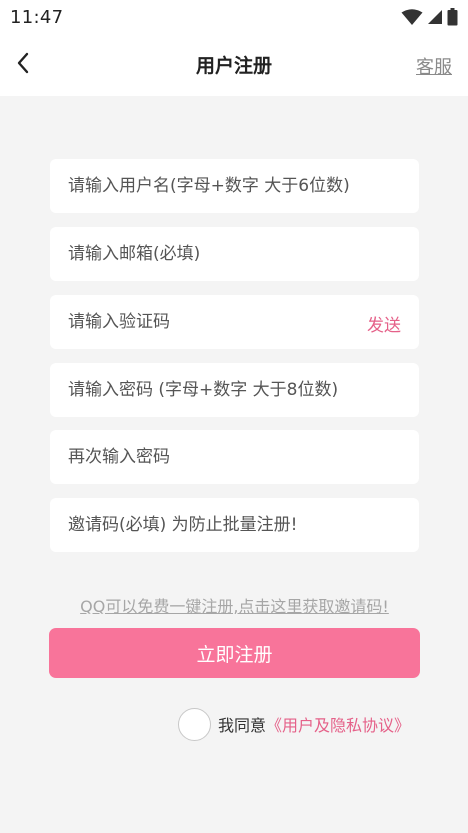 The width and height of the screenshot is (468, 833). Describe the element at coordinates (37, 17) in the screenshot. I see `status-time: 11:47` at that location.